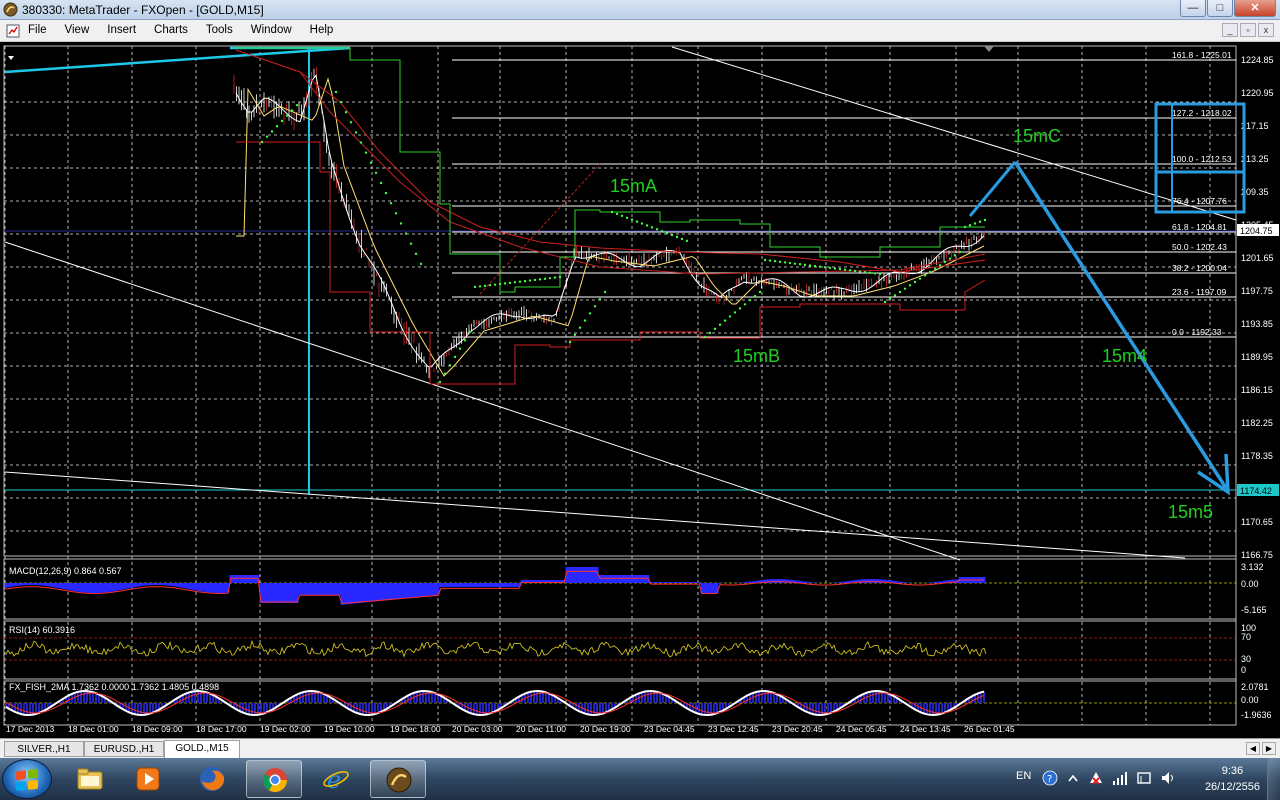 This screenshot has height=800, width=1280. Describe the element at coordinates (11, 58) in the screenshot. I see `chart-menu-icon` at that location.